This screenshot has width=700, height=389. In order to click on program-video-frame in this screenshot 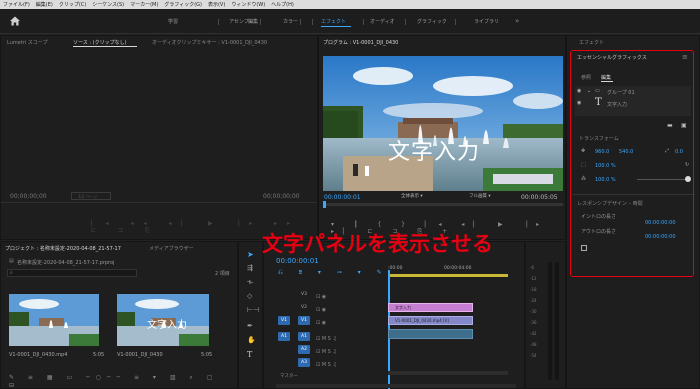, I will do `click(443, 123)`.